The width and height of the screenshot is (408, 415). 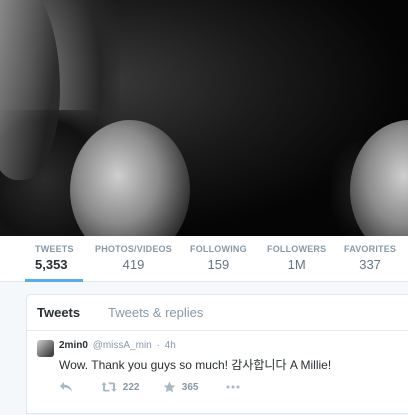 What do you see at coordinates (155, 312) in the screenshot?
I see `tab-tweets-and-replies: Tweets & replies` at bounding box center [155, 312].